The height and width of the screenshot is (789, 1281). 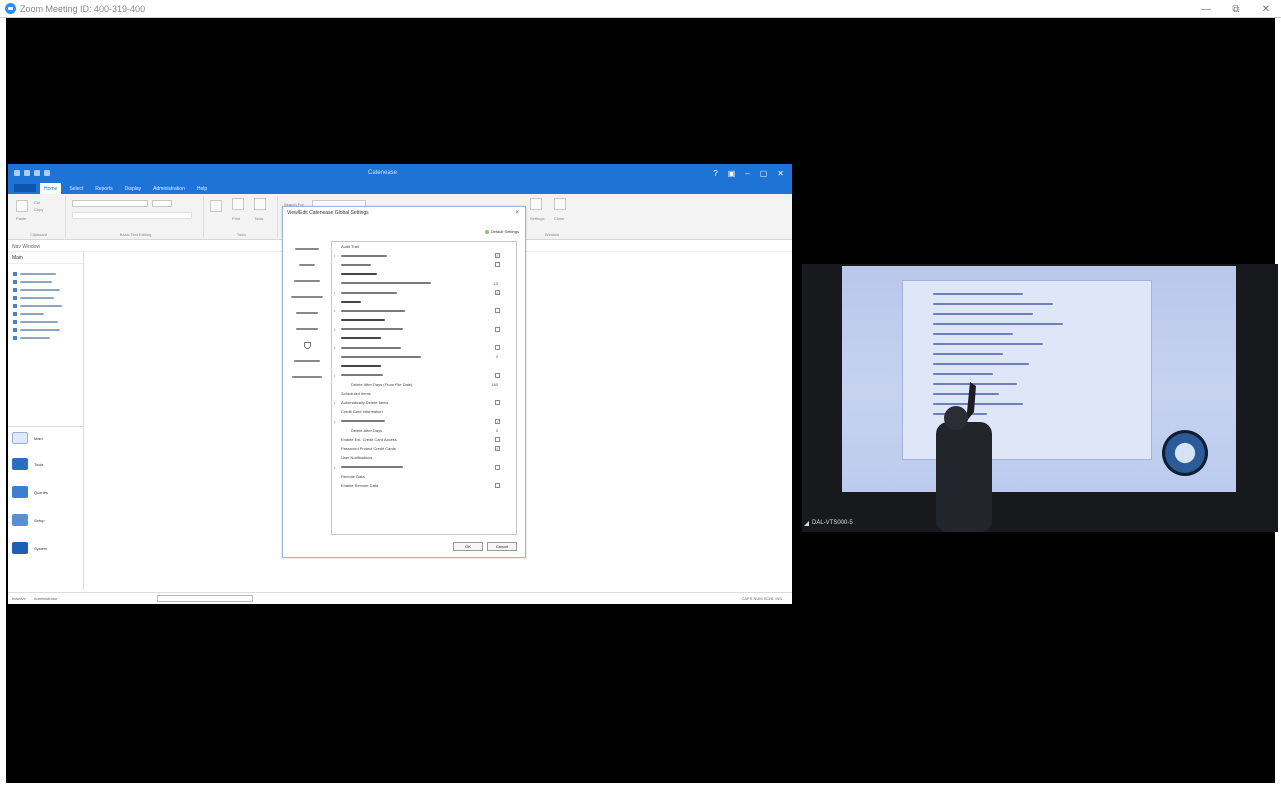 What do you see at coordinates (536, 204) in the screenshot?
I see `settings-icon` at bounding box center [536, 204].